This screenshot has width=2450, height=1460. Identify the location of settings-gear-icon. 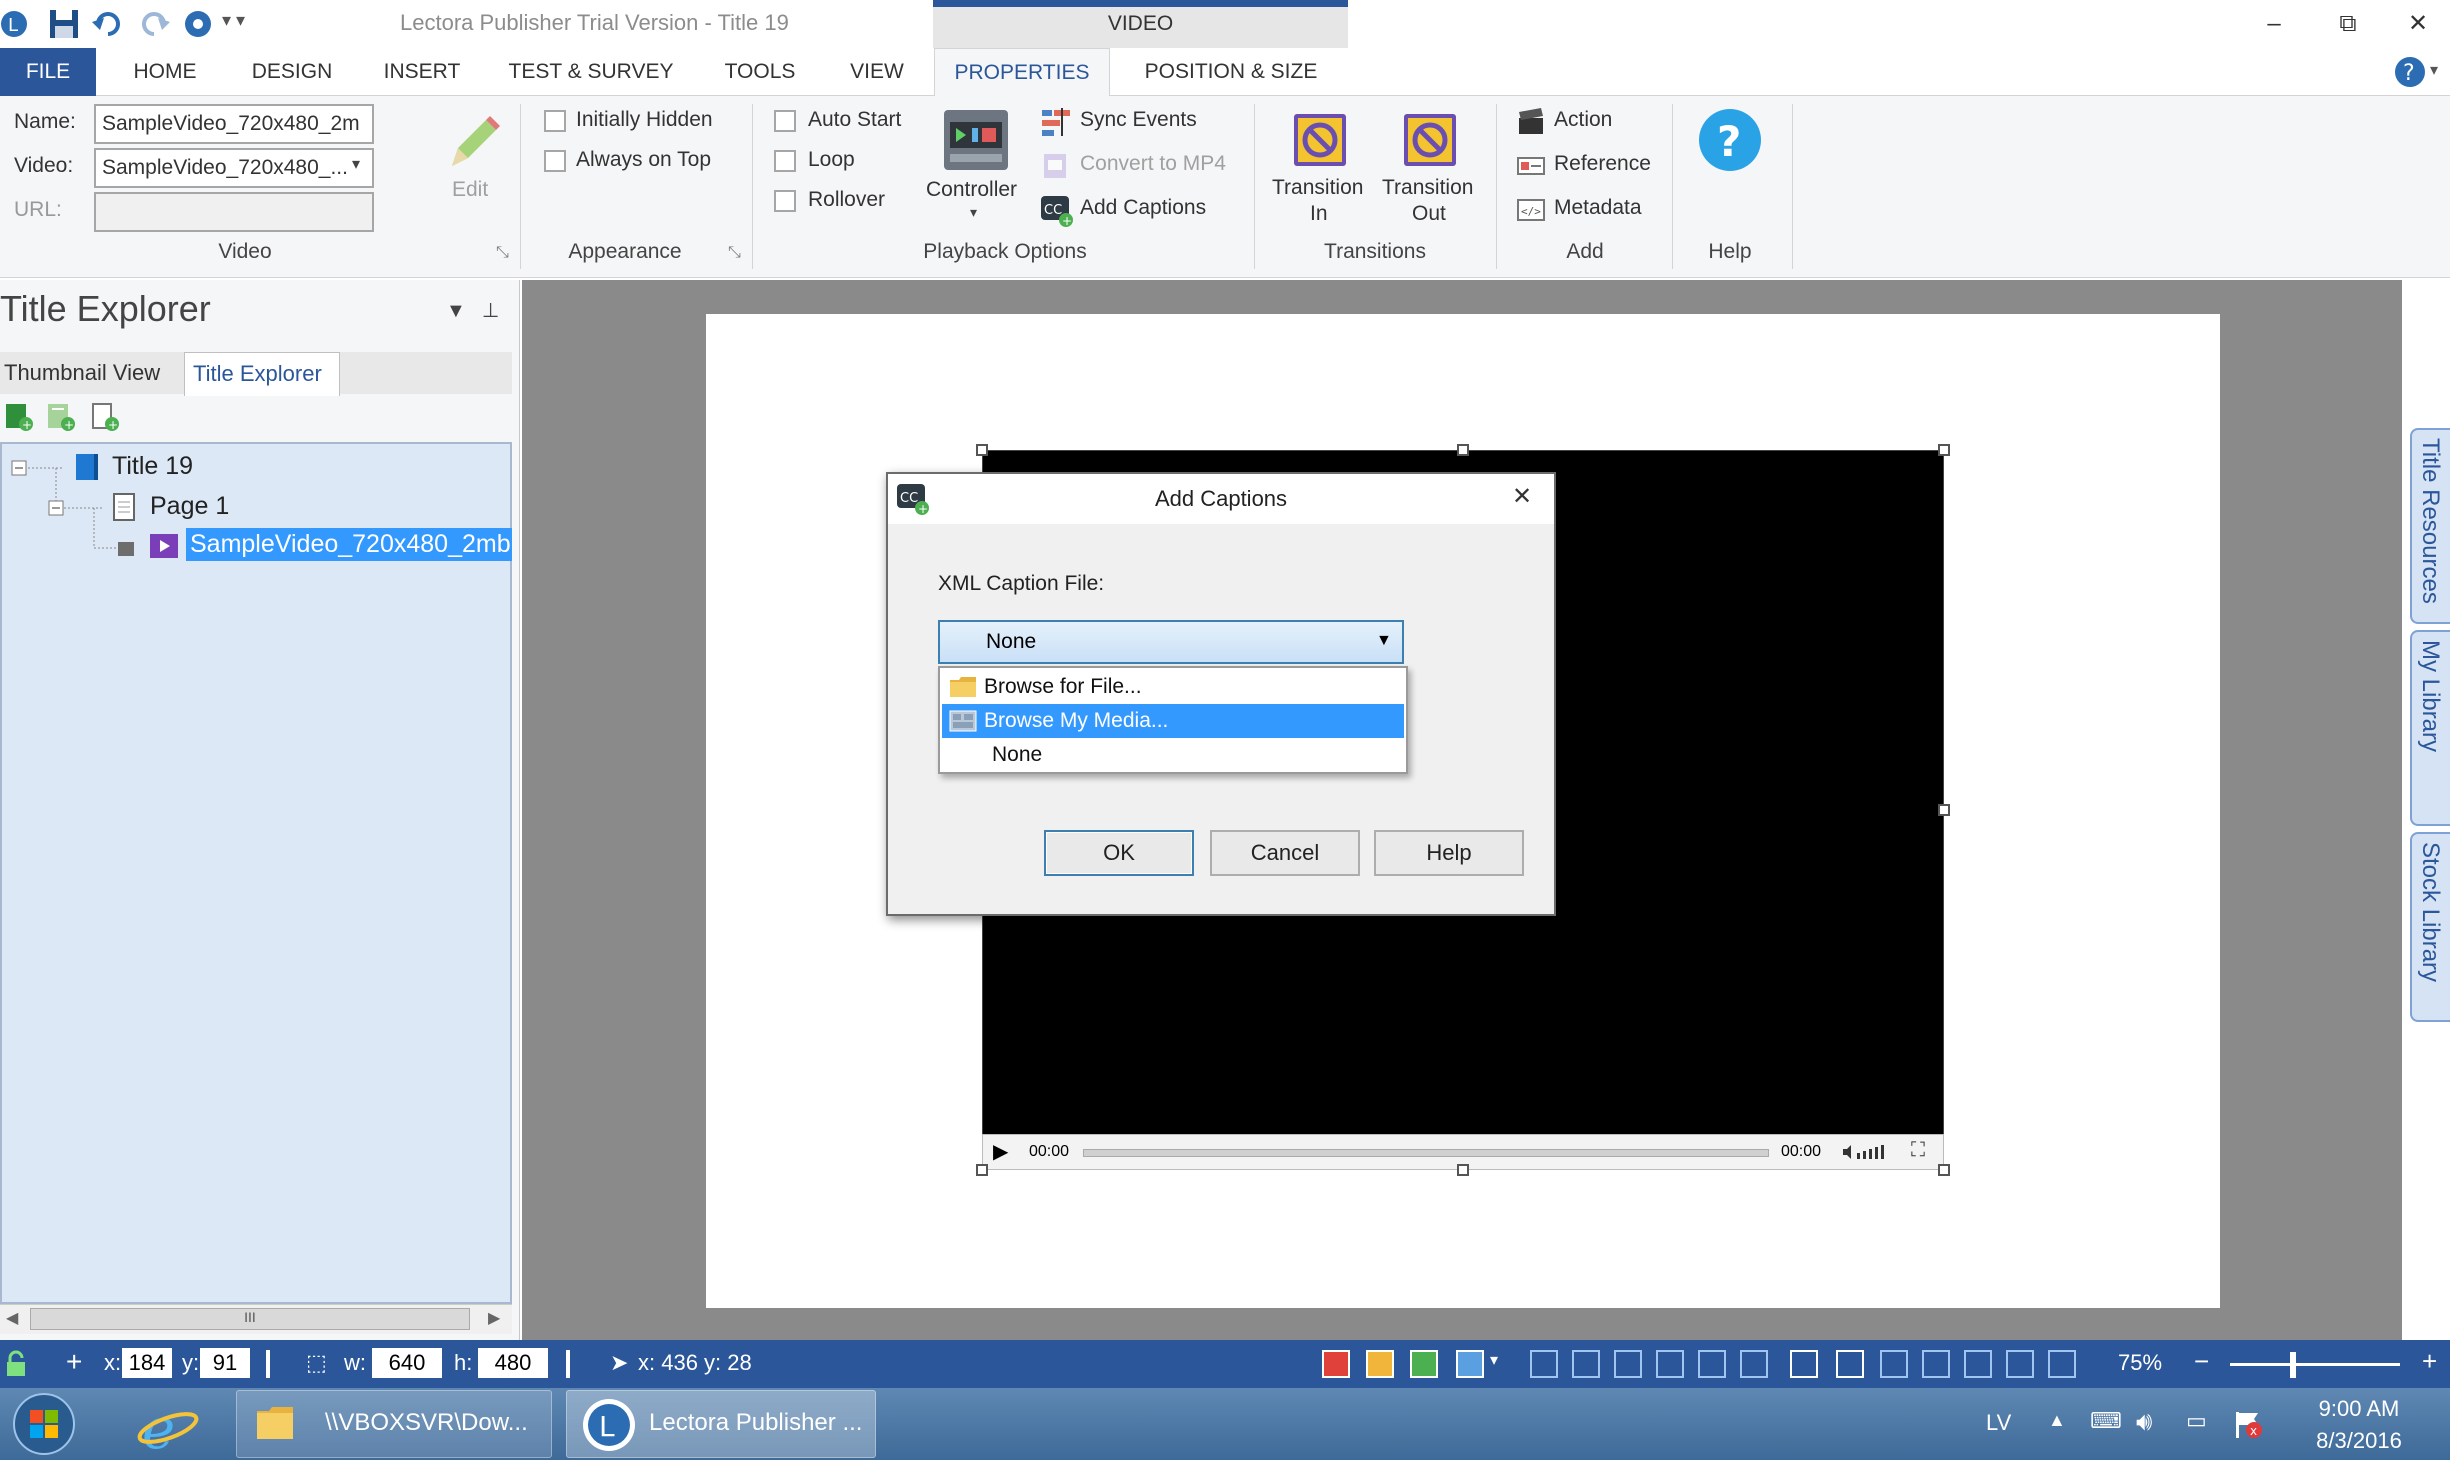
(198, 24).